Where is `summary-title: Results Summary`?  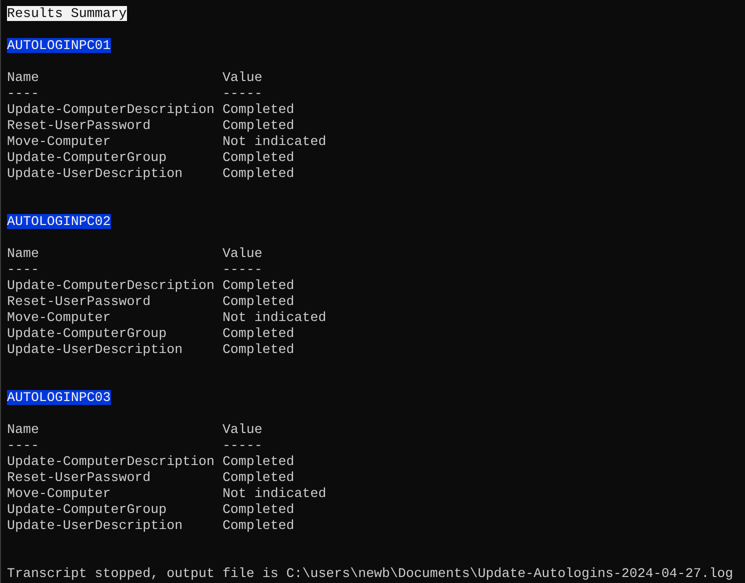
summary-title: Results Summary is located at coordinates (67, 13).